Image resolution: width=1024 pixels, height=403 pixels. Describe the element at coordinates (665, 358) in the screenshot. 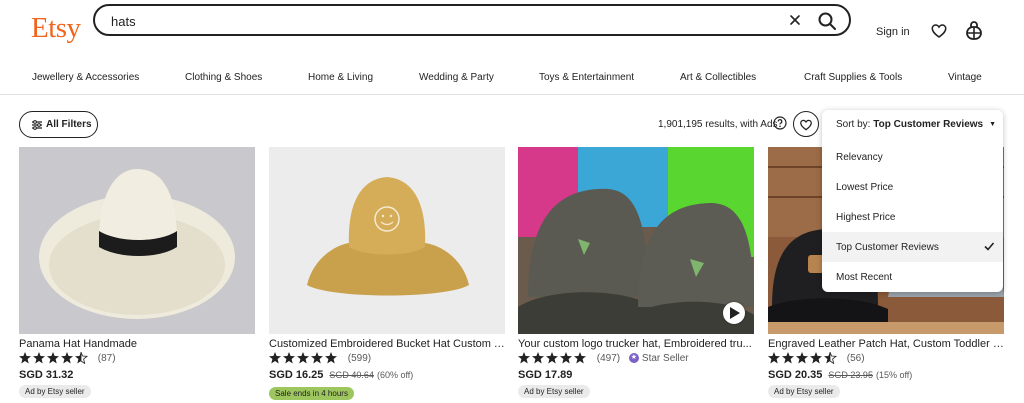

I see `star-seller-label: Star Seller` at that location.